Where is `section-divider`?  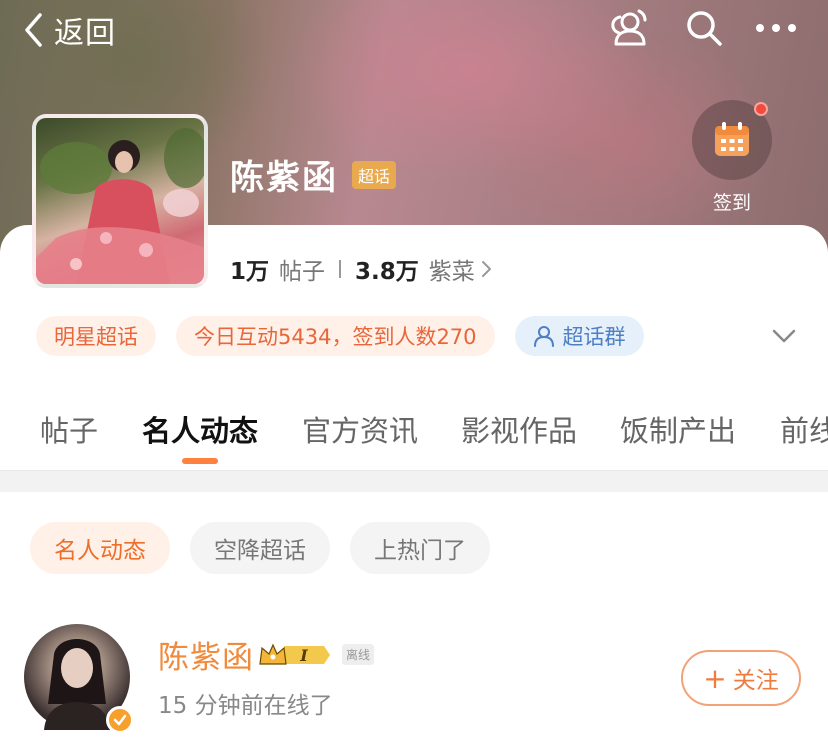
section-divider is located at coordinates (414, 481).